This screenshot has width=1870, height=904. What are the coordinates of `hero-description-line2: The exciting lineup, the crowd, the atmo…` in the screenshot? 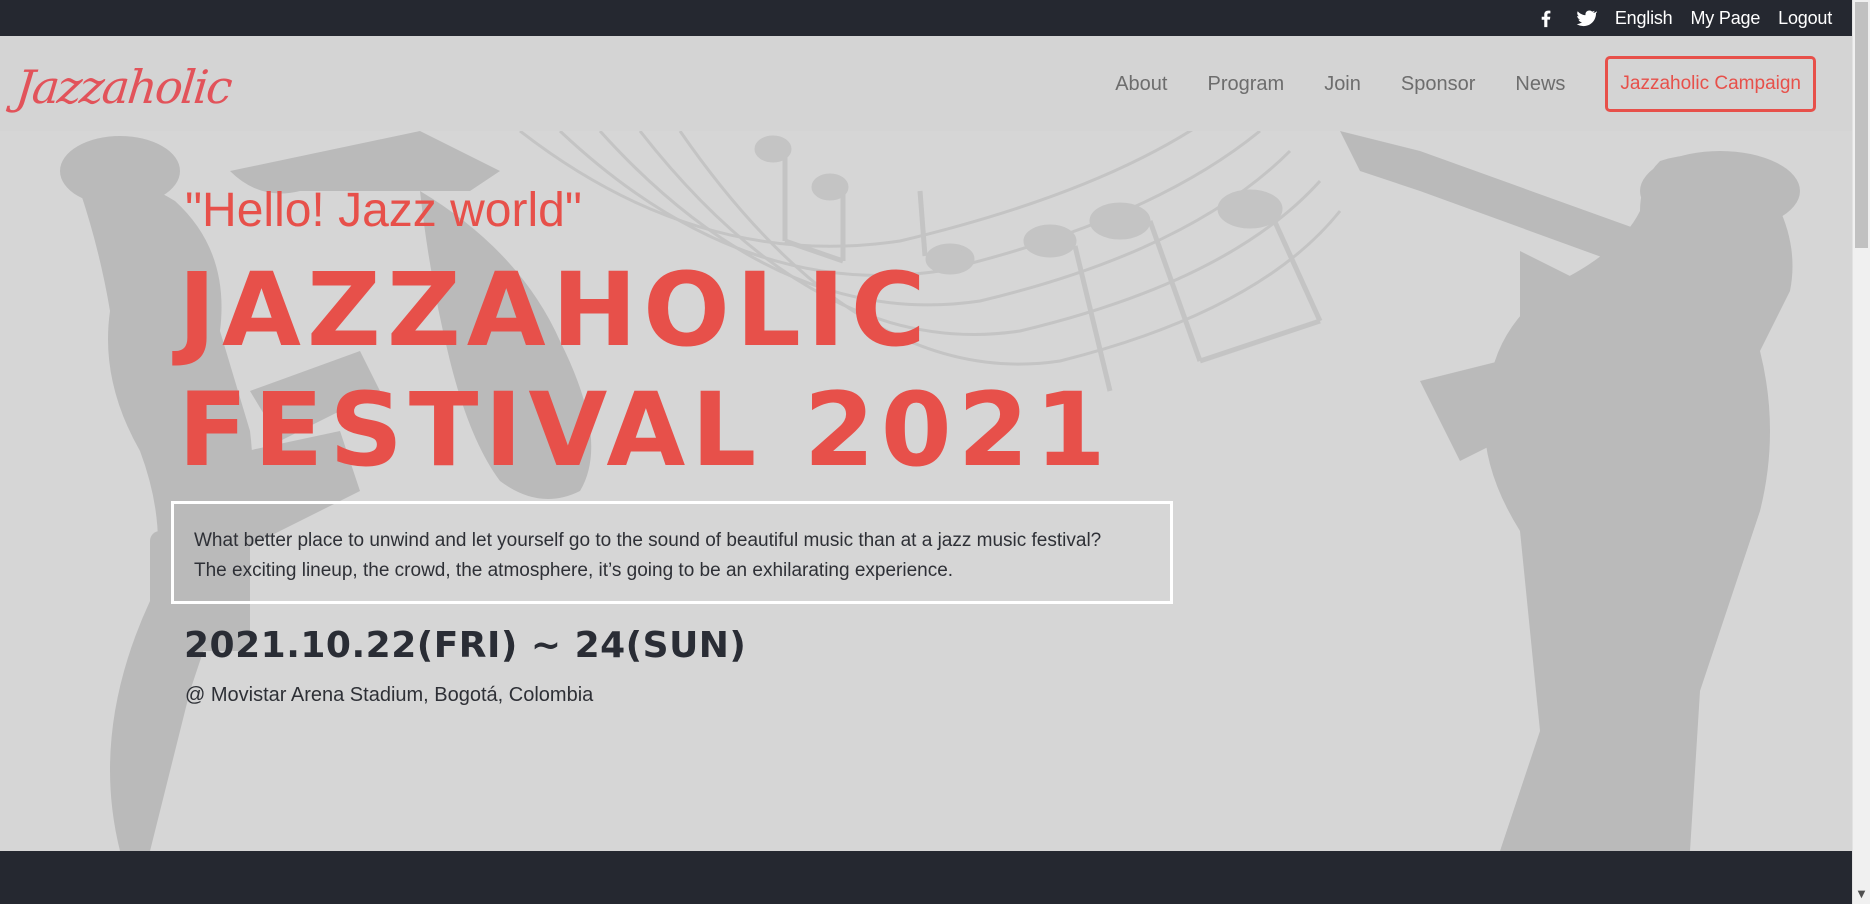 It's located at (574, 570).